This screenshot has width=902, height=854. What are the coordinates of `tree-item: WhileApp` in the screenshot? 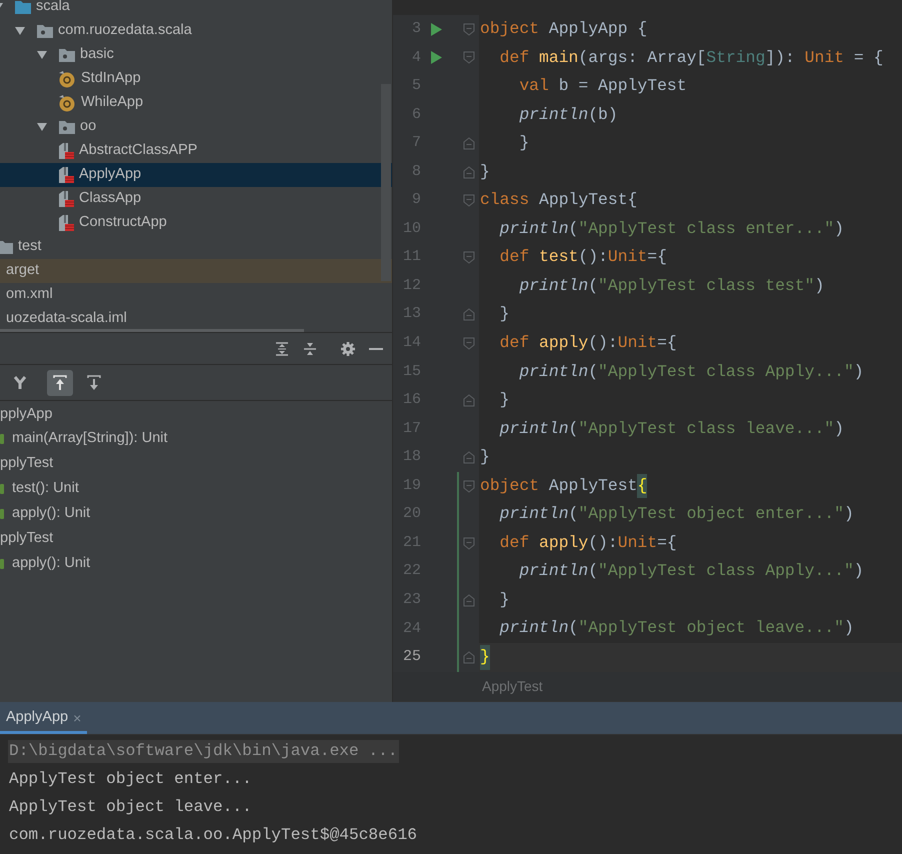 It's located at (196, 103).